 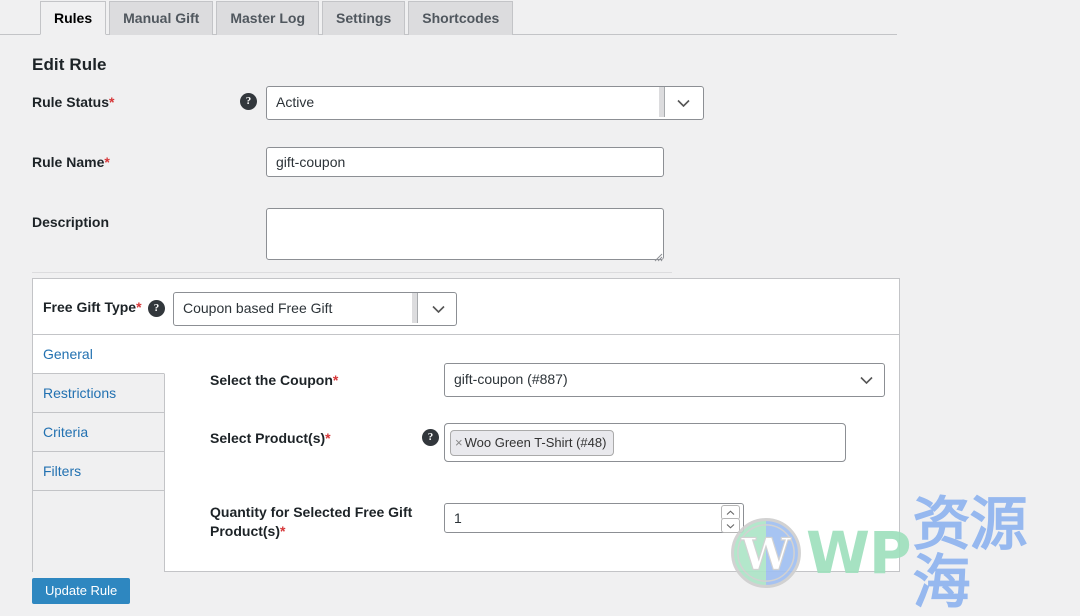 I want to click on description-label: Description, so click(x=71, y=222).